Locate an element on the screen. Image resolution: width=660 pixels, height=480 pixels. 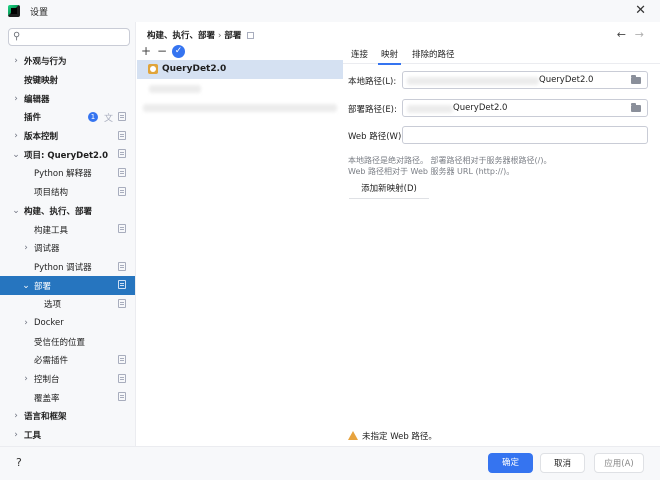
server-name: QueryDet2.0 is located at coordinates (194, 69).